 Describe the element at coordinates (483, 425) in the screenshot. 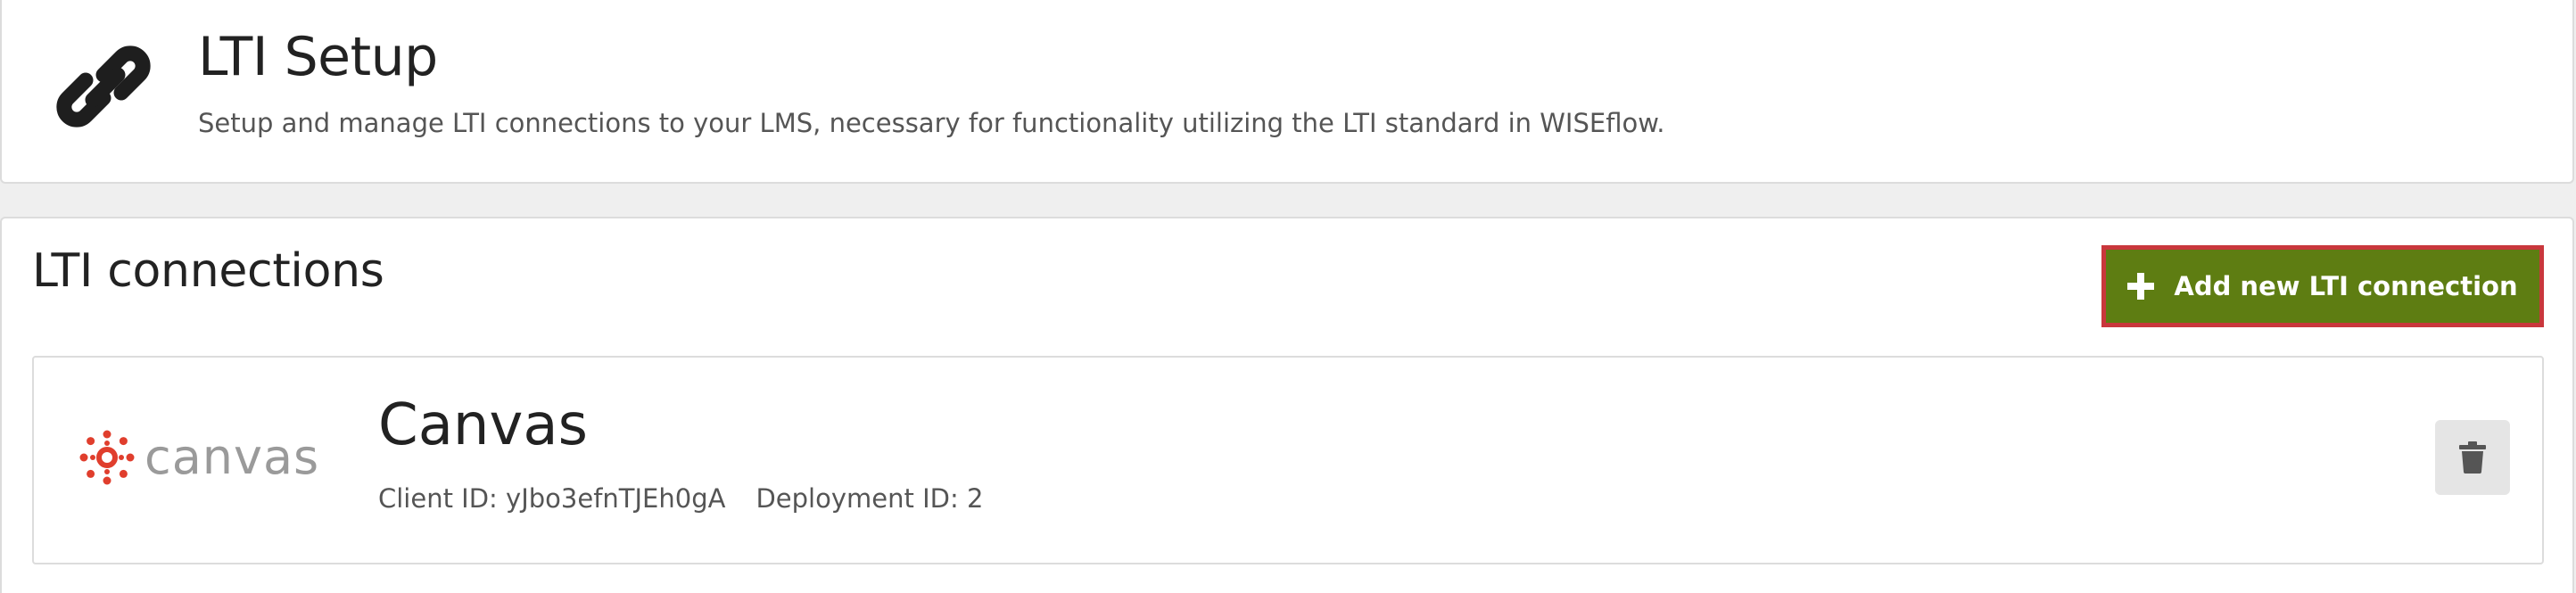

I see `connection-name: Canvas` at that location.